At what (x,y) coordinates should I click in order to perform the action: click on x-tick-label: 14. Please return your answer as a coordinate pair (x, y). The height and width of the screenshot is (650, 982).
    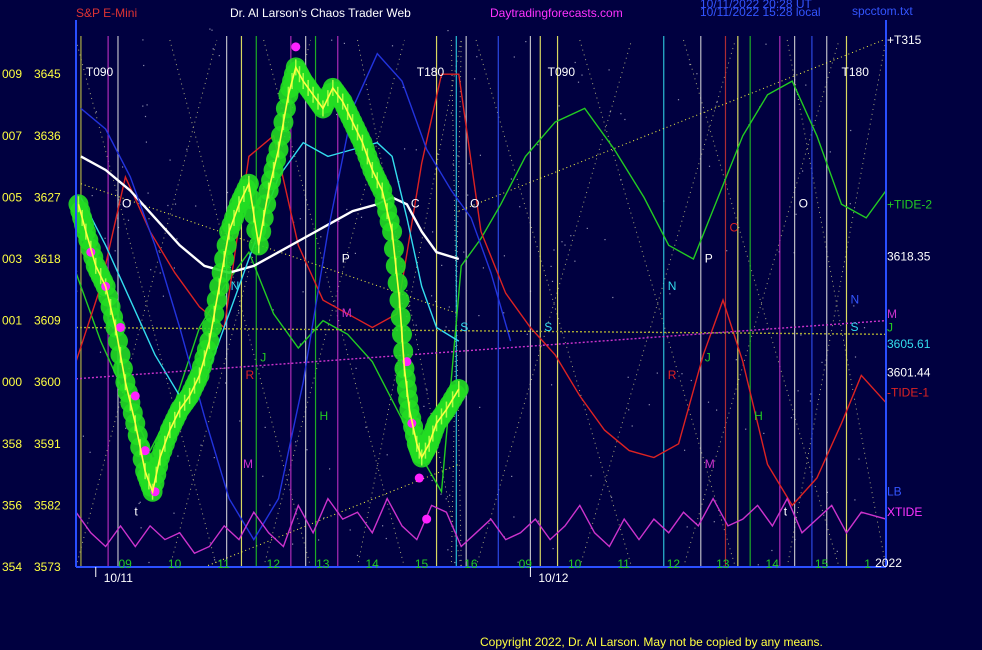
    Looking at the image, I should click on (372, 564).